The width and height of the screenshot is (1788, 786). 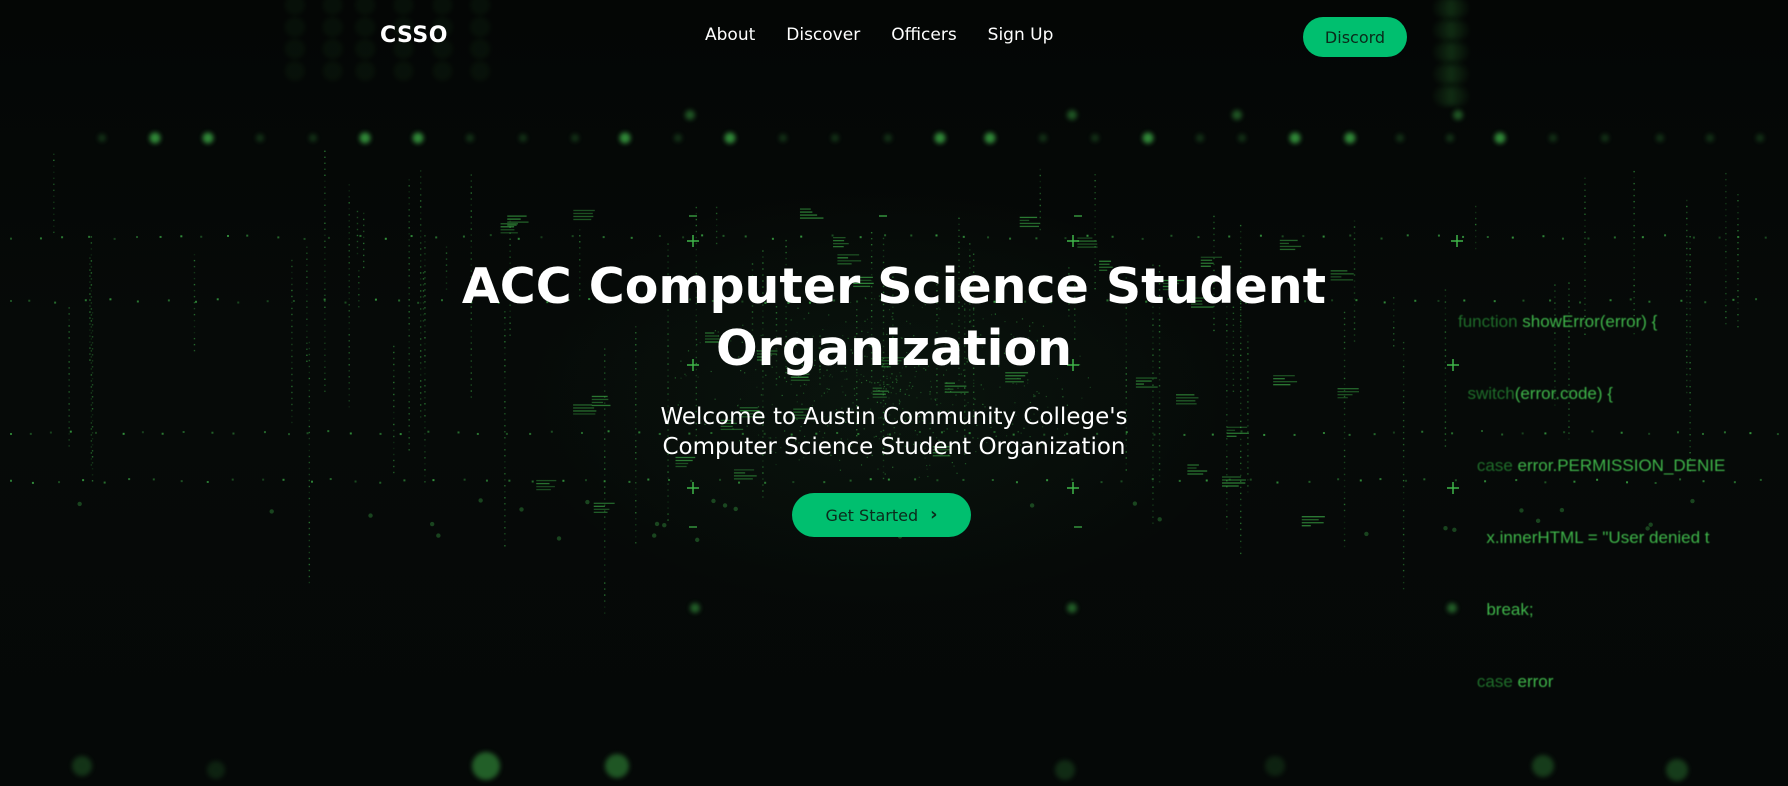 I want to click on nav-links: About Discover Officers Sign Up, so click(x=879, y=35).